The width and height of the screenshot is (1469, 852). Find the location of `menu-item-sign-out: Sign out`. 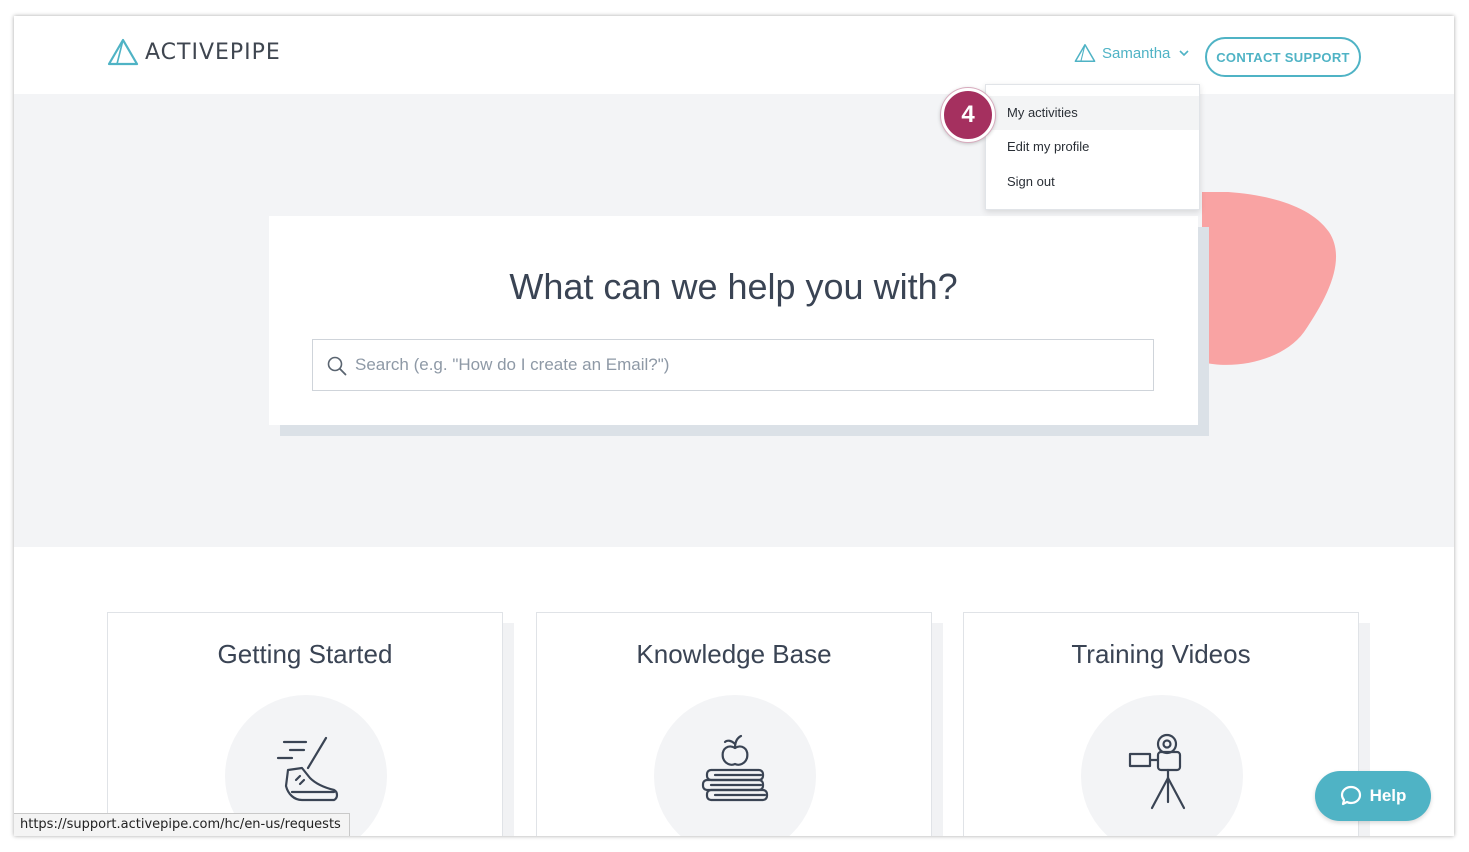

menu-item-sign-out: Sign out is located at coordinates (1092, 182).